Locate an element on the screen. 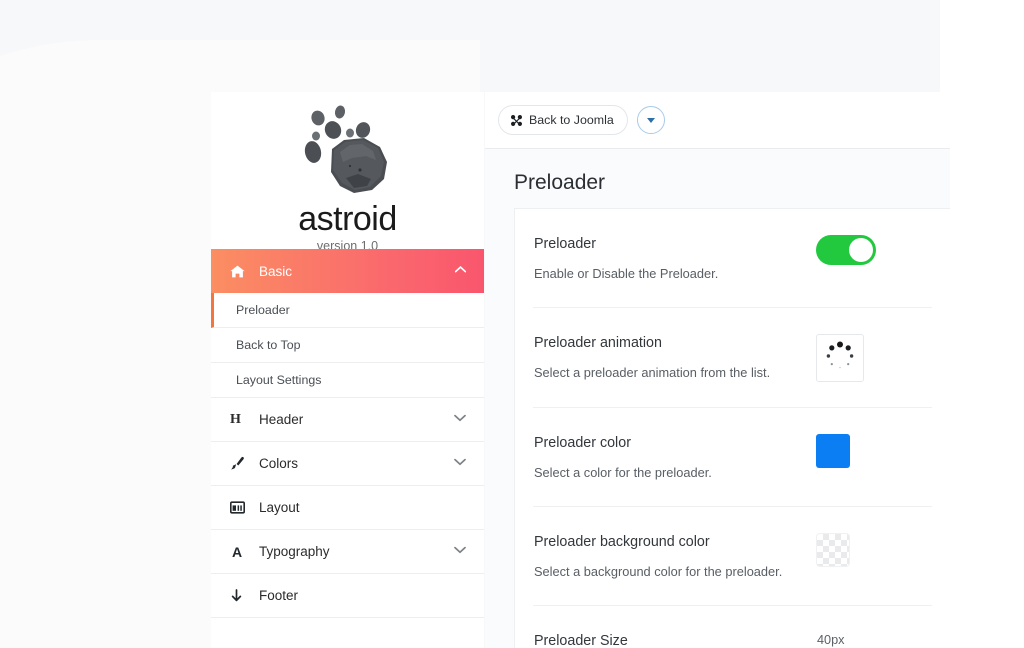  setting-label: Preloader animation is located at coordinates (598, 343).